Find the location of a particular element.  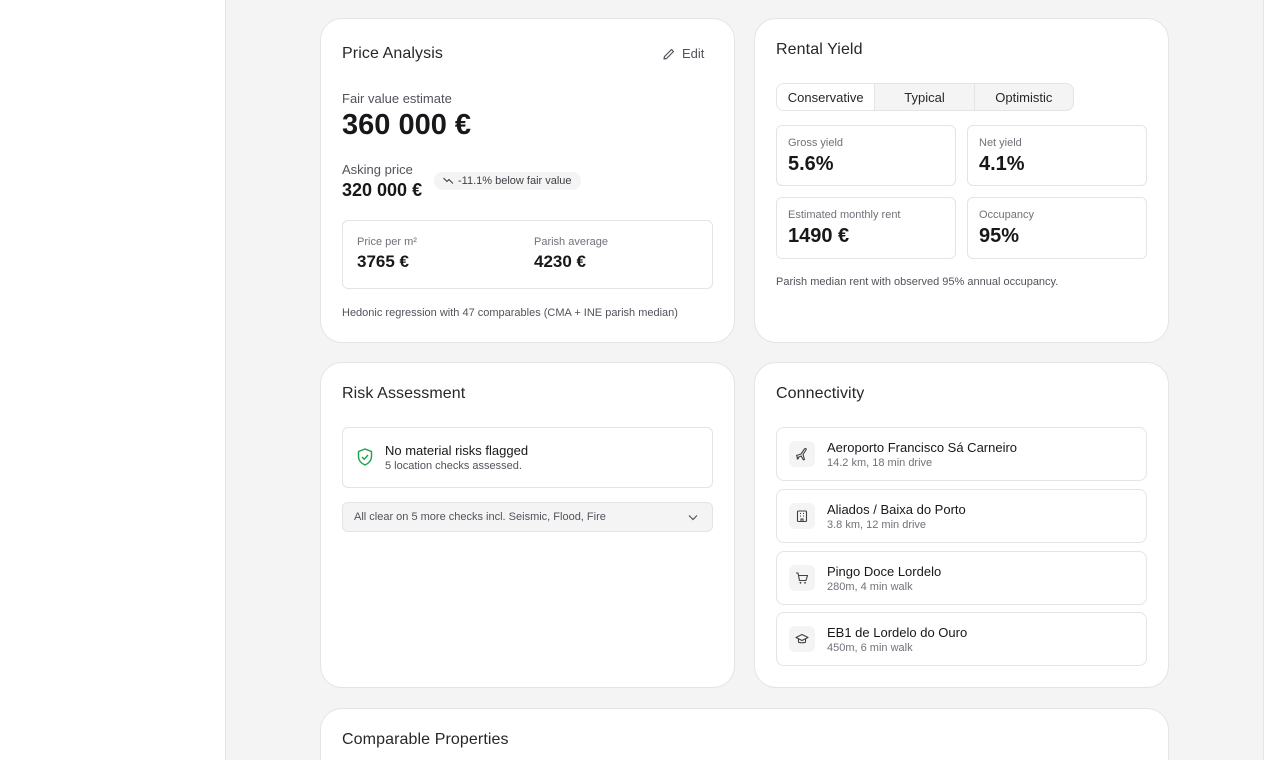

scenario-toggle: Conservative Typical Optimistic is located at coordinates (925, 97).